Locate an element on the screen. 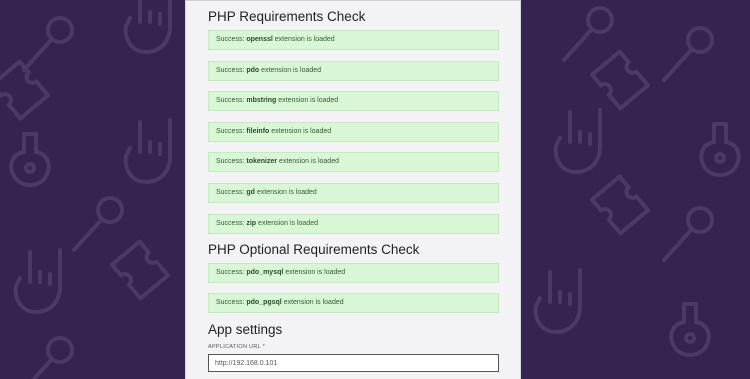 This screenshot has height=379, width=750. requirement-alert-openssl: Success: openssl extension is loaded is located at coordinates (353, 40).